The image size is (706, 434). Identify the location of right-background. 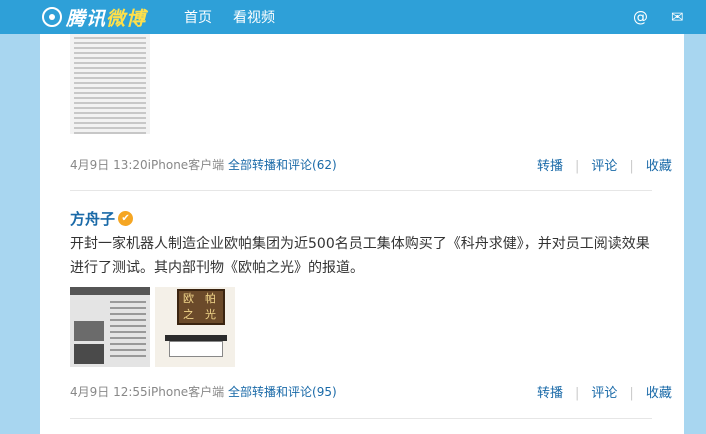
(695, 234).